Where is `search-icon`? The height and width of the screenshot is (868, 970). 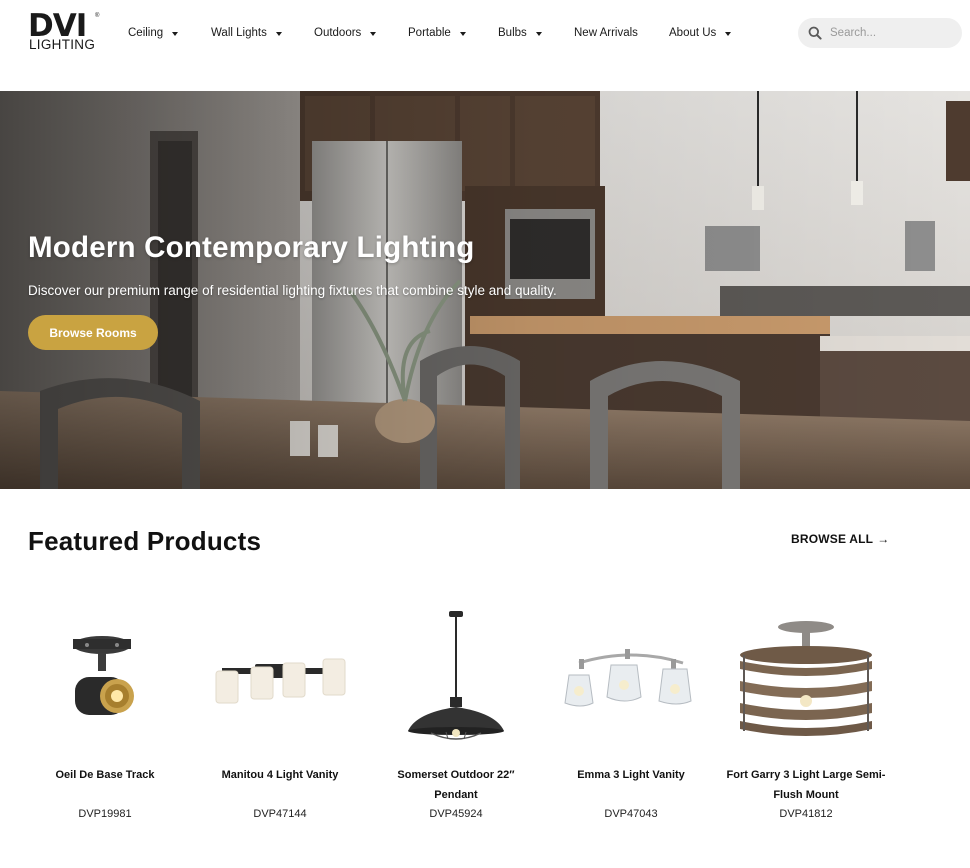
search-icon is located at coordinates (815, 33).